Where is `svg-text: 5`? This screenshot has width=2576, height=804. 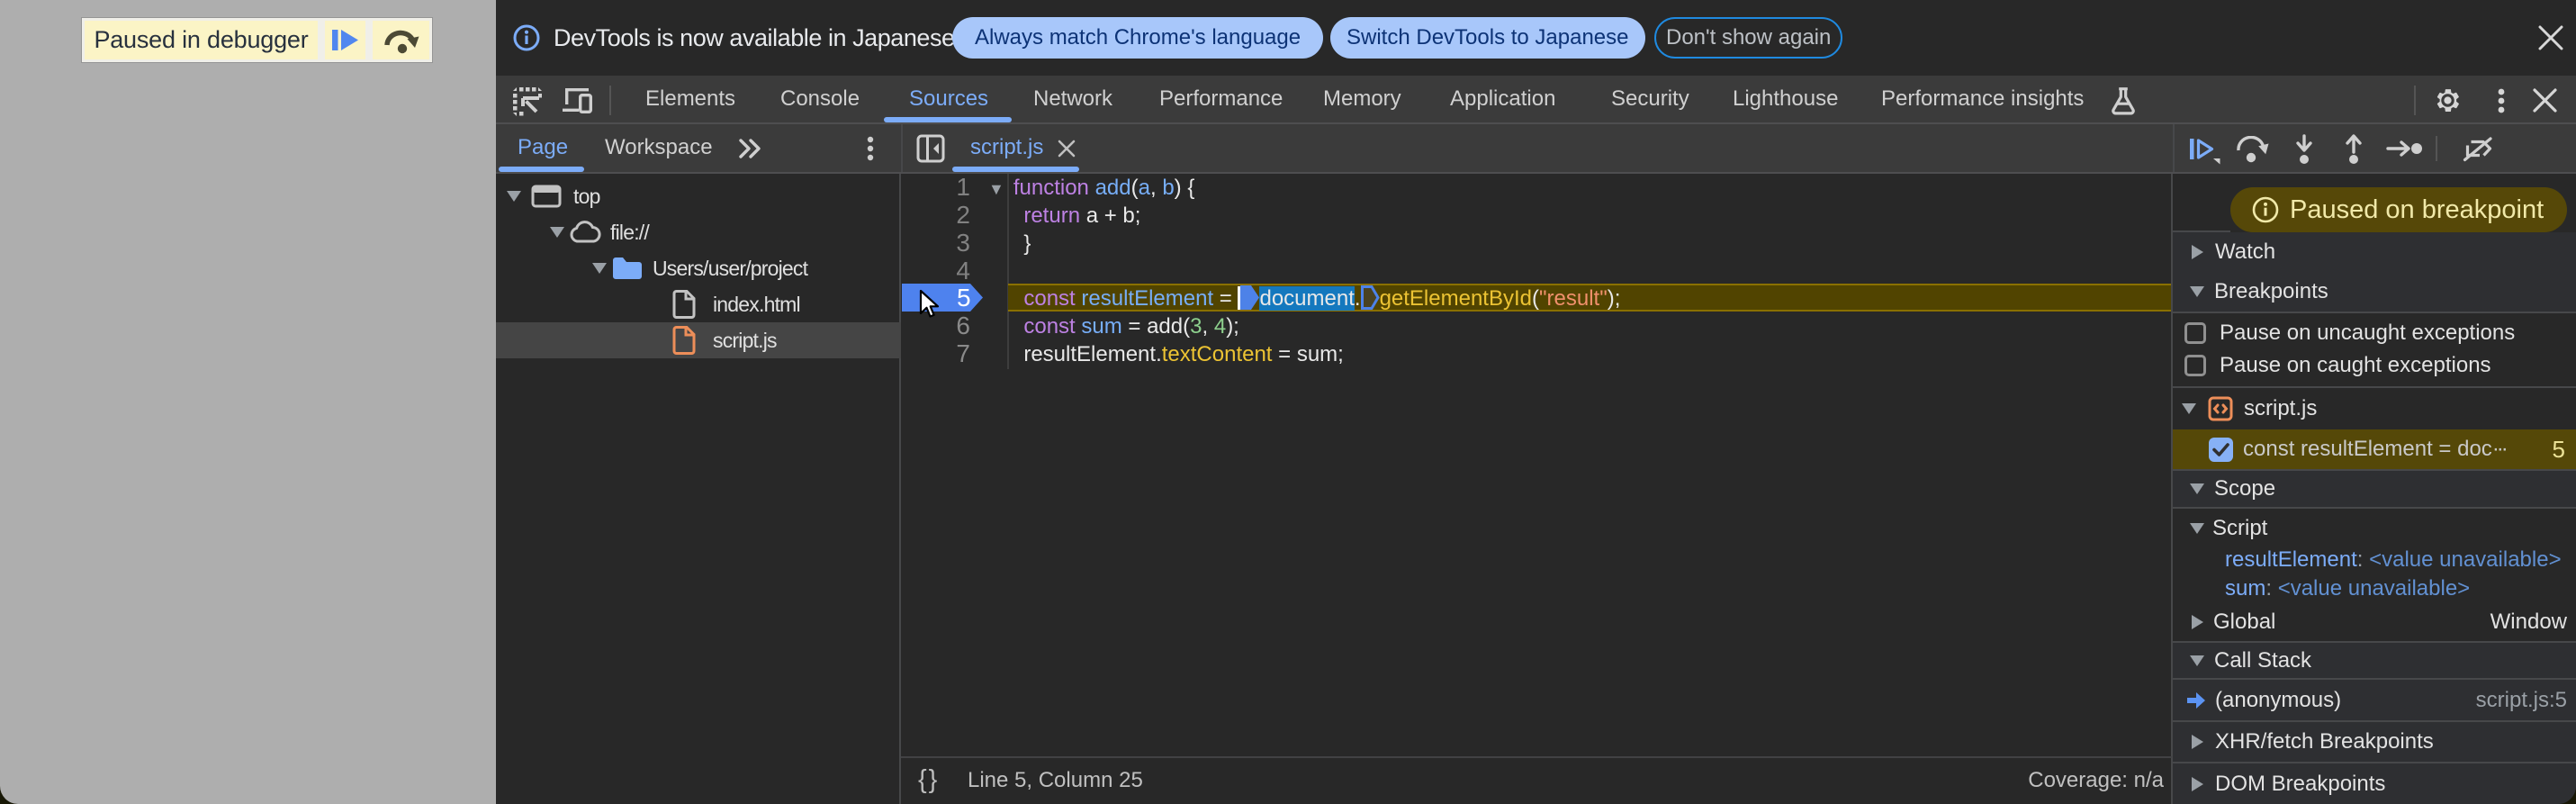 svg-text: 5 is located at coordinates (964, 298).